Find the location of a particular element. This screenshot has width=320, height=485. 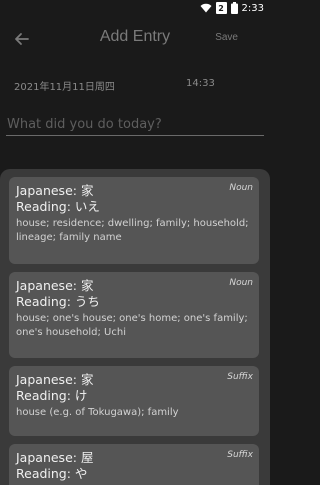

app-bar: Add Entry Save is located at coordinates (135, 39).